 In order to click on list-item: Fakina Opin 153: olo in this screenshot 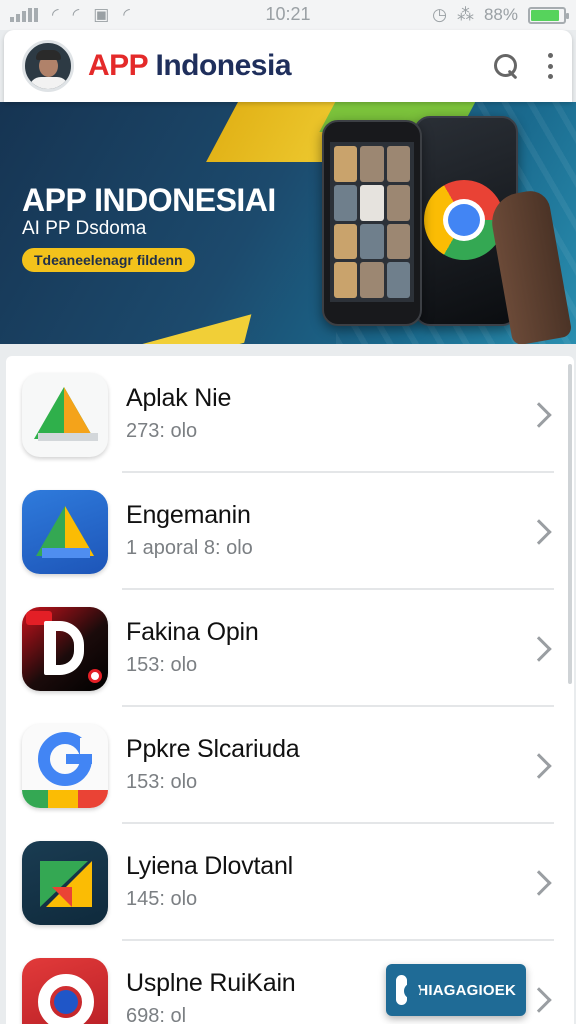, I will do `click(286, 648)`.